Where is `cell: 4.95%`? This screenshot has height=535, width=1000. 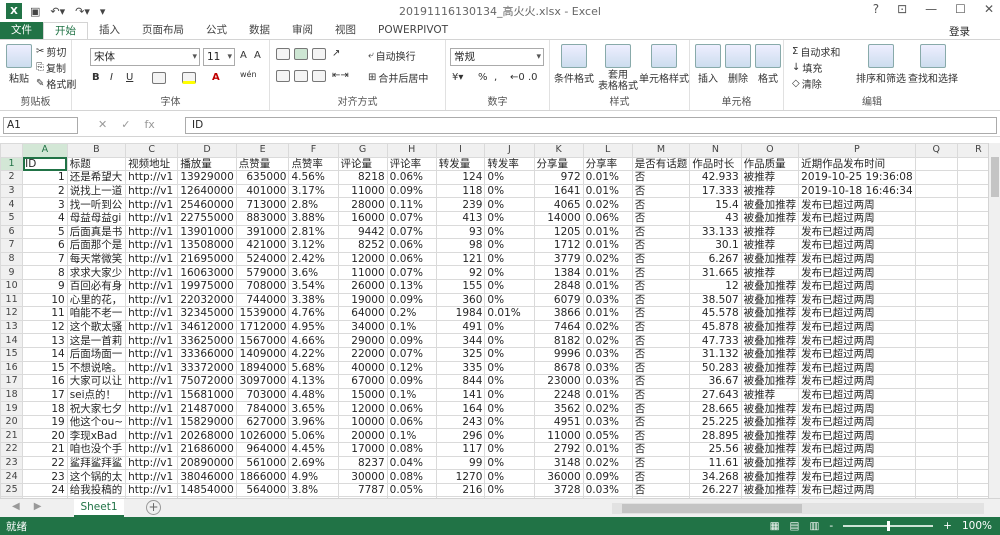 cell: 4.95% is located at coordinates (313, 327).